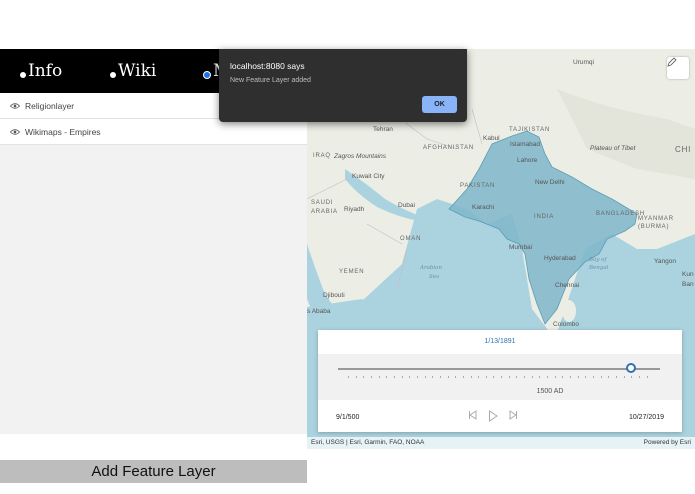 This screenshot has height=494, width=695. Describe the element at coordinates (569, 311) in the screenshot. I see `sri-lanka` at that location.